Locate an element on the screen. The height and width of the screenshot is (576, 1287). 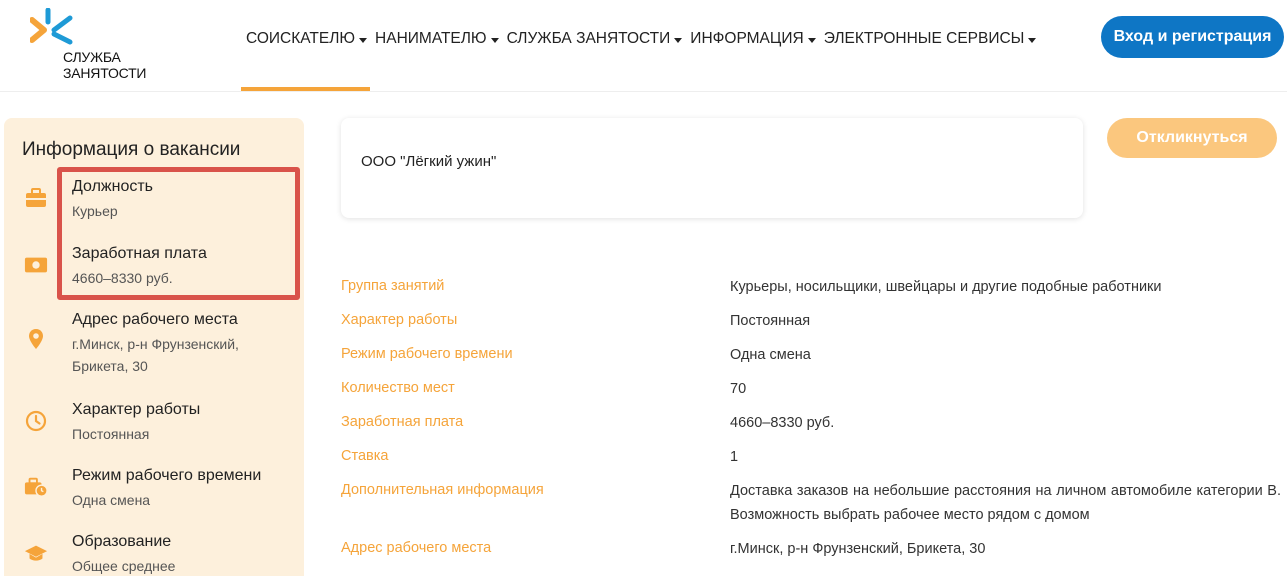
nav-item-label: ИНФОРМАЦИЯ is located at coordinates (747, 38).